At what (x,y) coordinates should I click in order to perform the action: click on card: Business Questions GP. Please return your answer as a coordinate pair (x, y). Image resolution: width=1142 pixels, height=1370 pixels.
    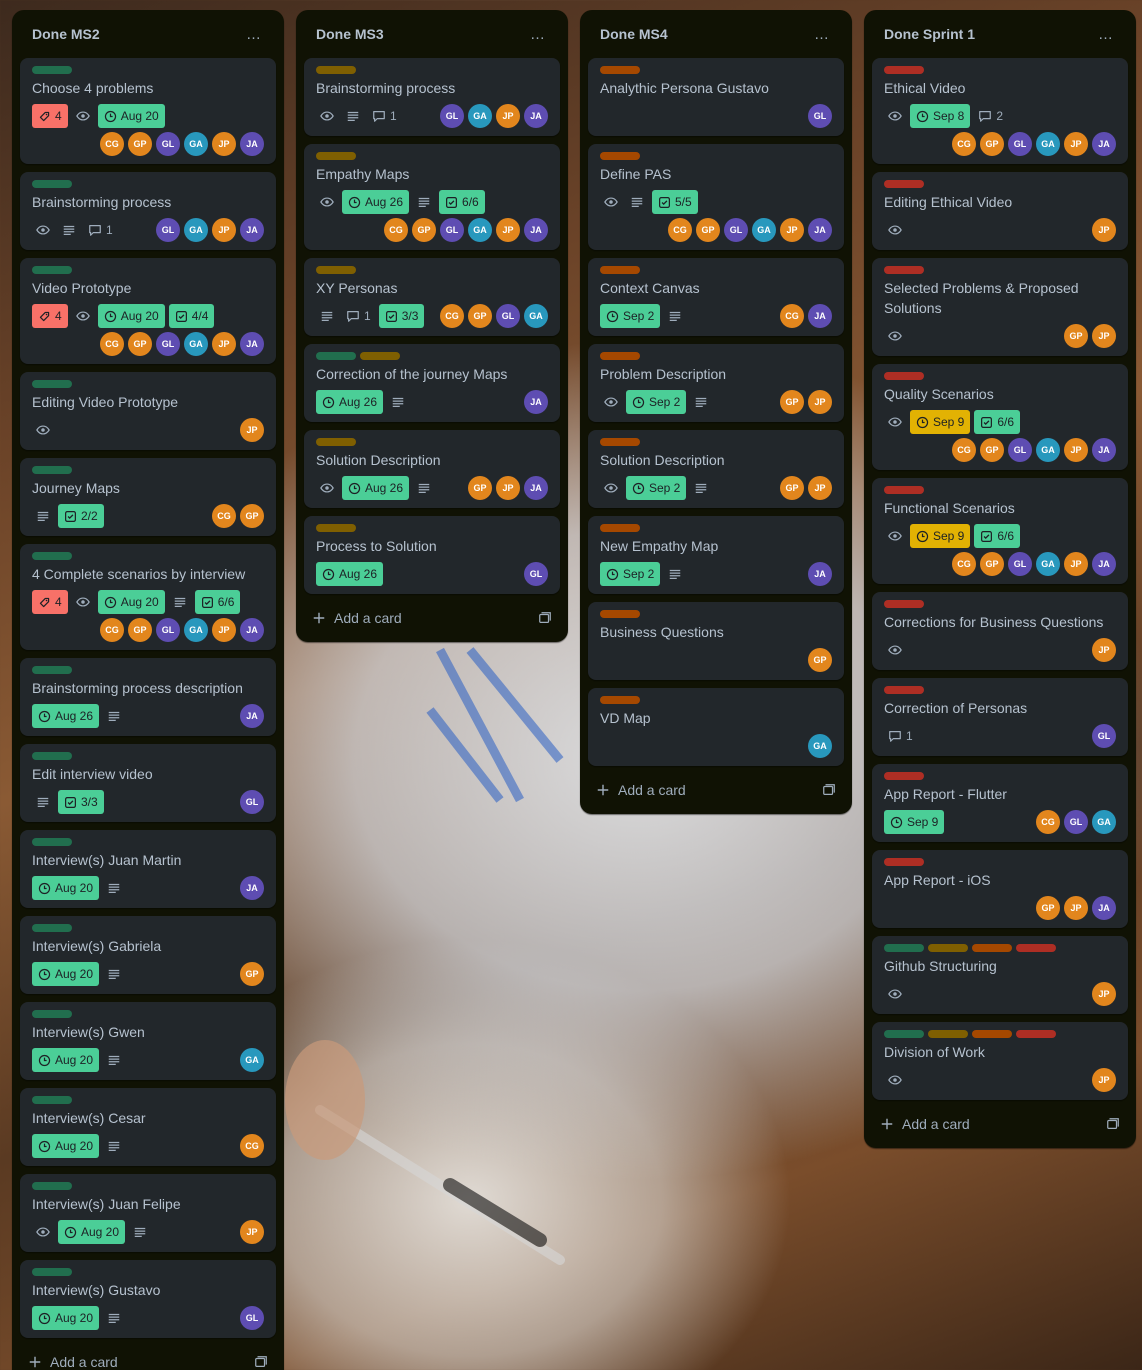
    Looking at the image, I should click on (716, 641).